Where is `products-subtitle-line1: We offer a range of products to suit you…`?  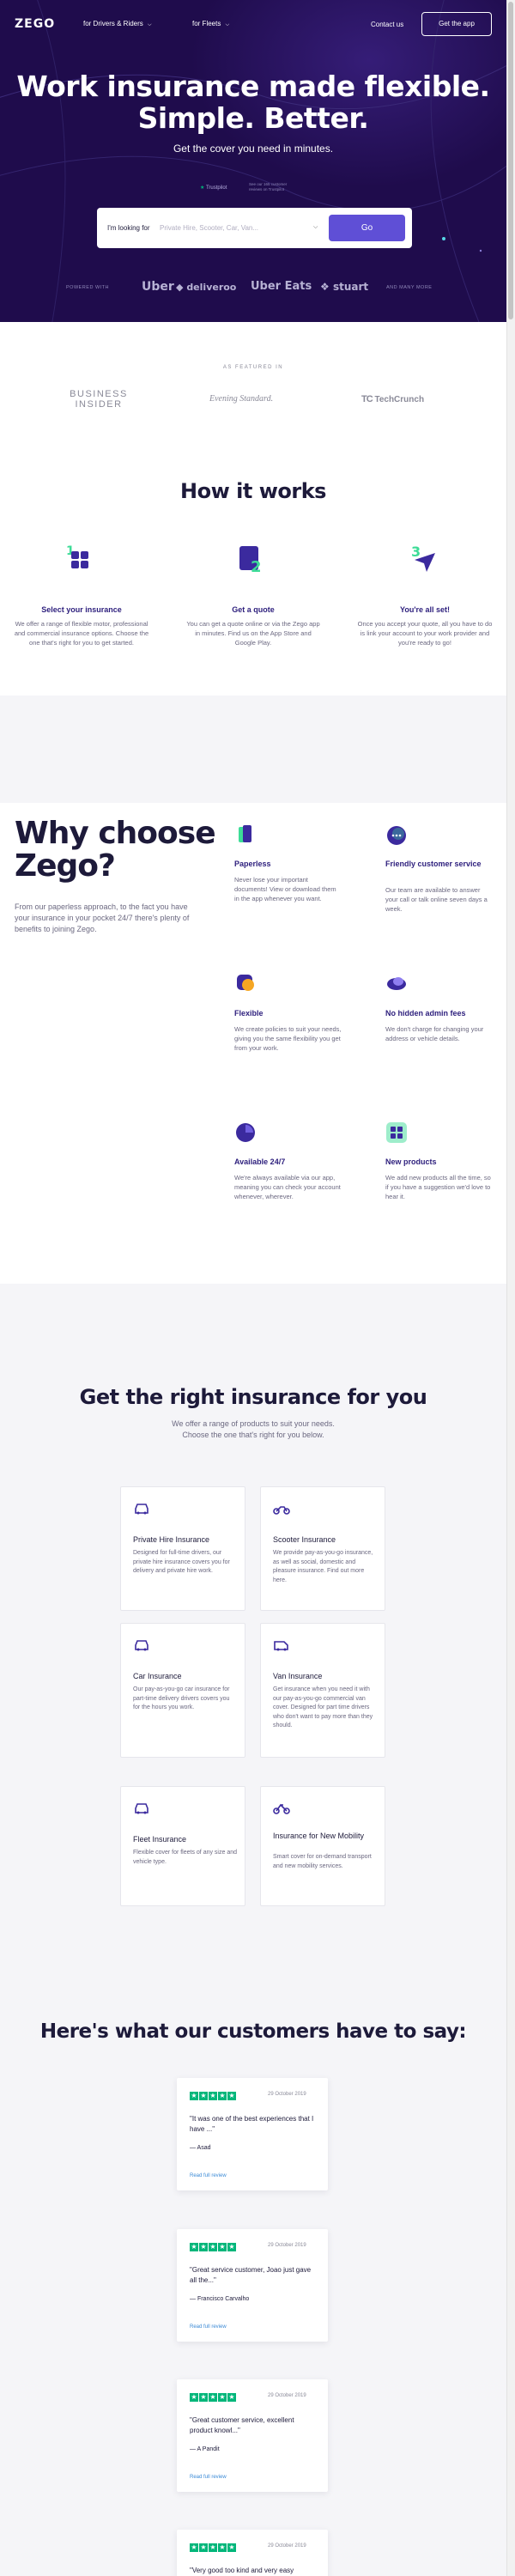
products-subtitle-line1: We offer a range of products to suit you… is located at coordinates (253, 1423).